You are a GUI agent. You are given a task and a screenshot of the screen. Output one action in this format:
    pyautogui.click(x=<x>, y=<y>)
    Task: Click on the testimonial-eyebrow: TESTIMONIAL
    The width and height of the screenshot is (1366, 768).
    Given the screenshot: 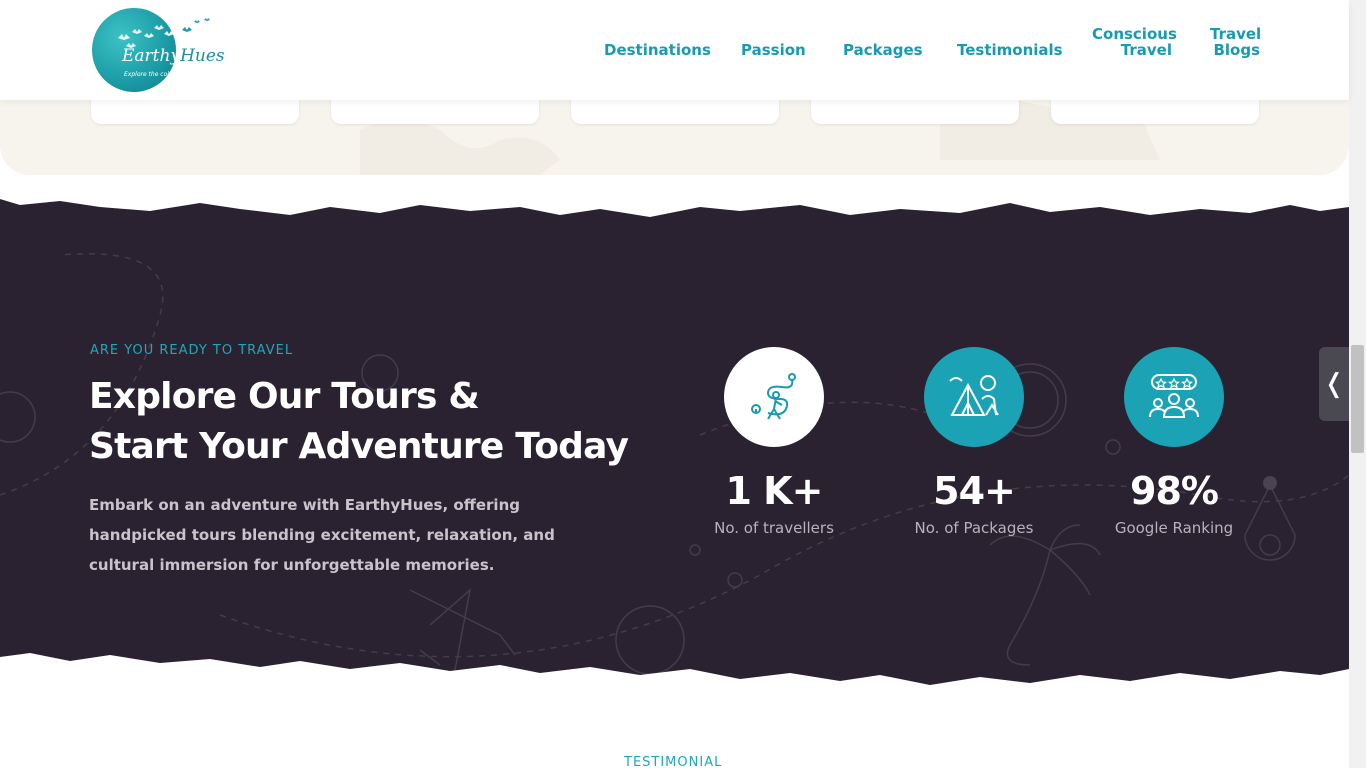 What is the action you would take?
    pyautogui.click(x=673, y=761)
    